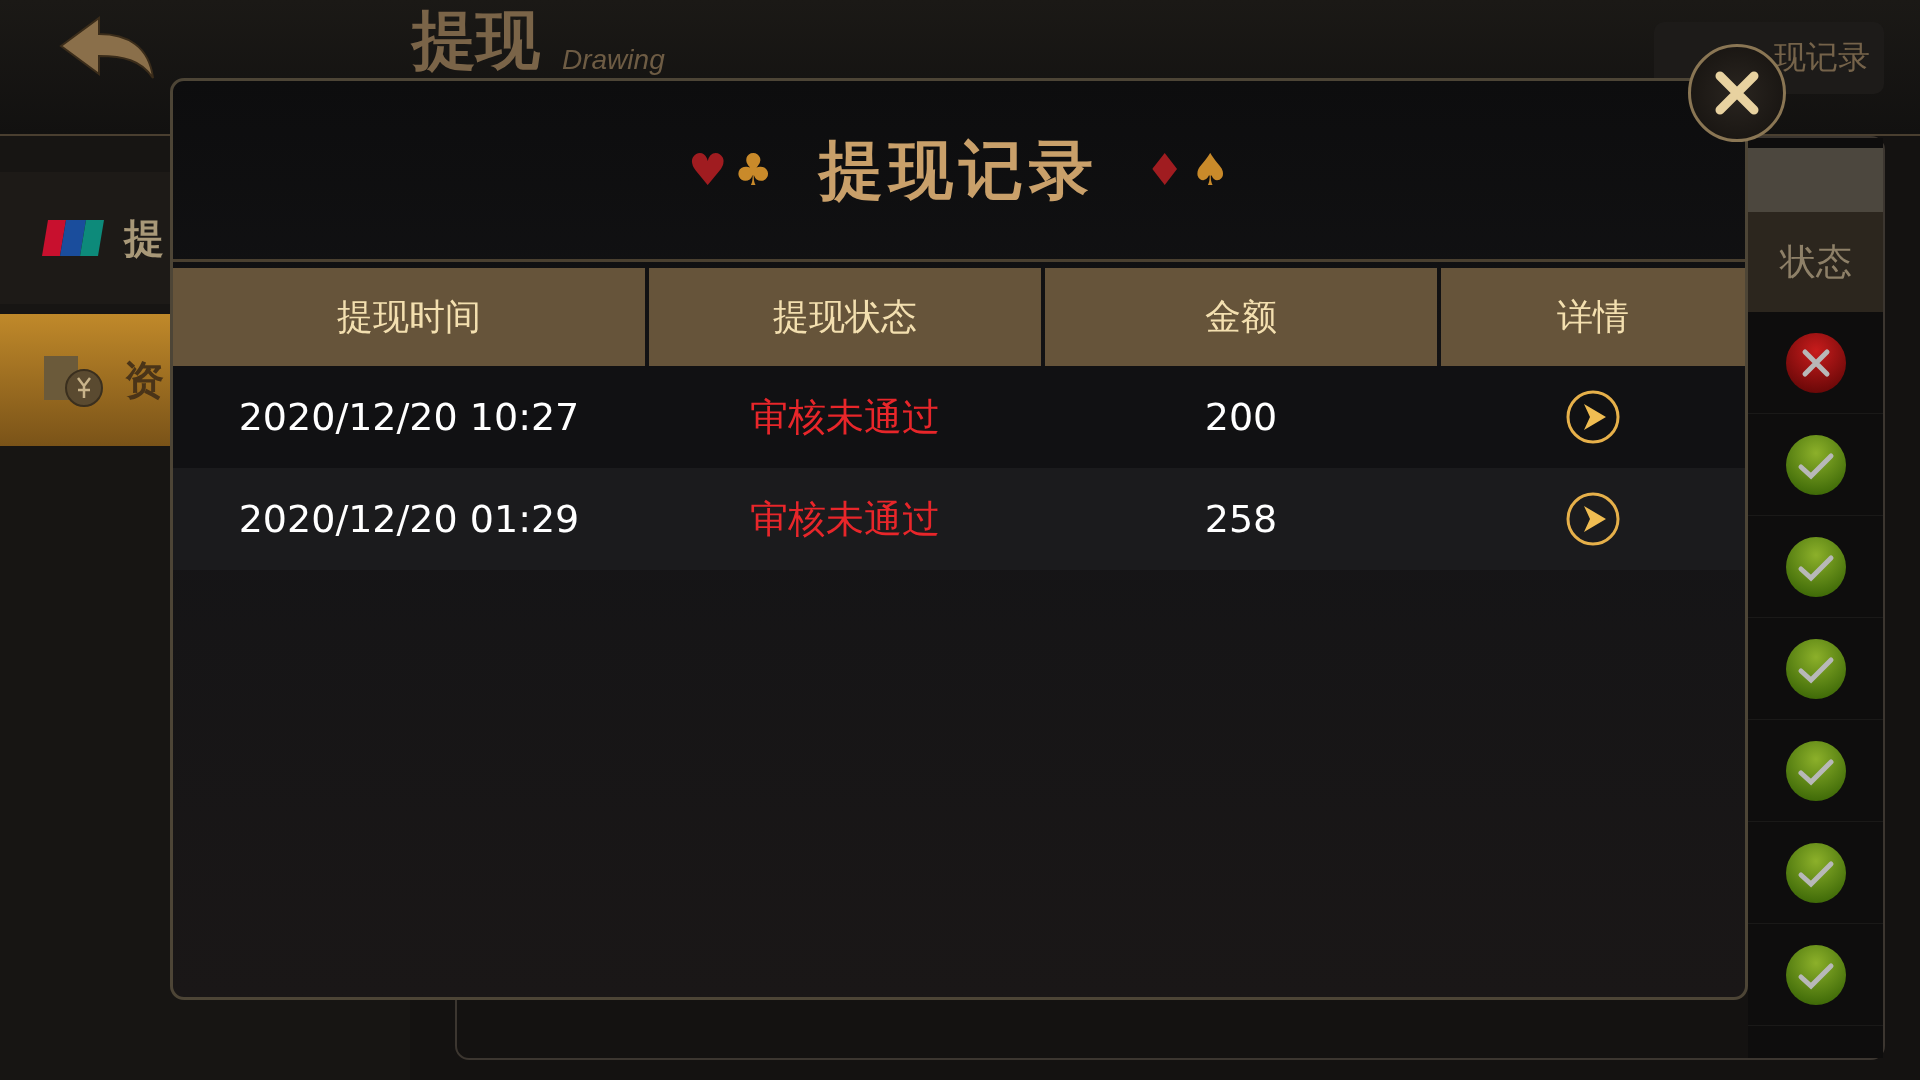 This screenshot has height=1080, width=1920. I want to click on table-cell-text: 2020/12/20 01:29, so click(409, 519).